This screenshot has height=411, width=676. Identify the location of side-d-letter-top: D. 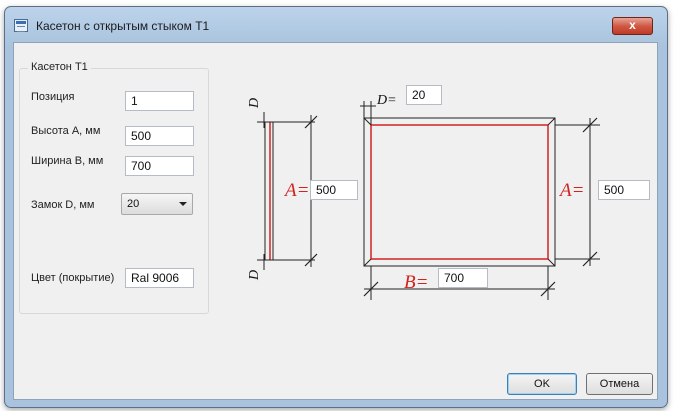
(254, 103).